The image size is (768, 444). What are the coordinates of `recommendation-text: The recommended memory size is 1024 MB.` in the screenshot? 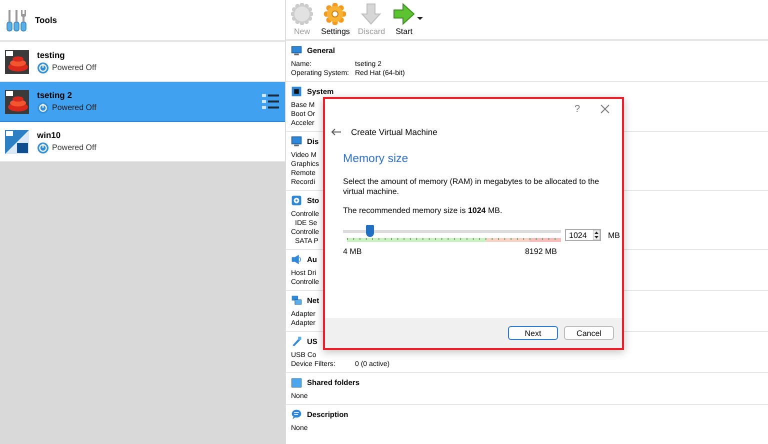 It's located at (423, 211).